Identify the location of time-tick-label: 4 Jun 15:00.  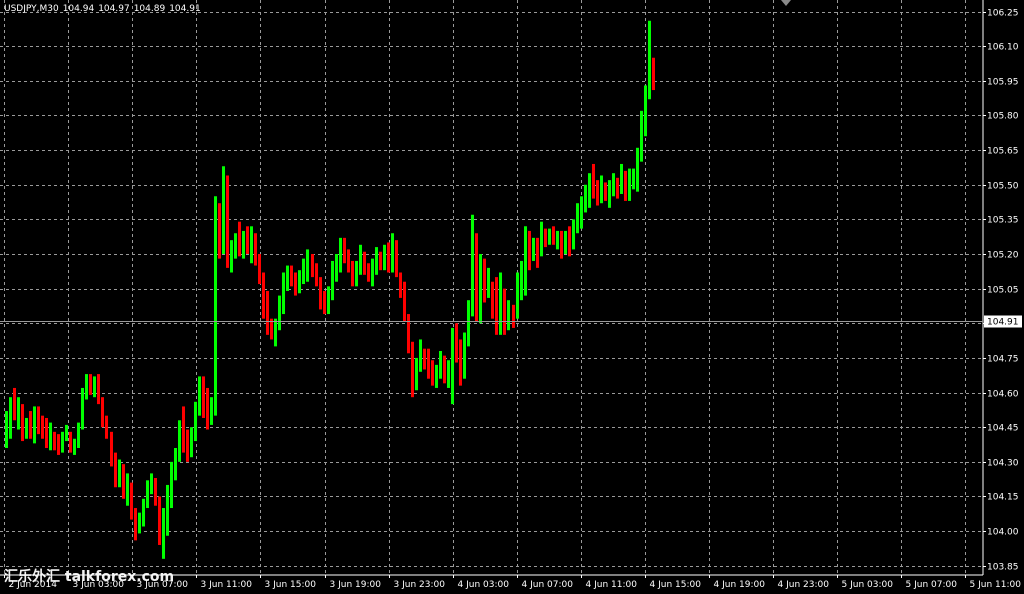
(676, 585).